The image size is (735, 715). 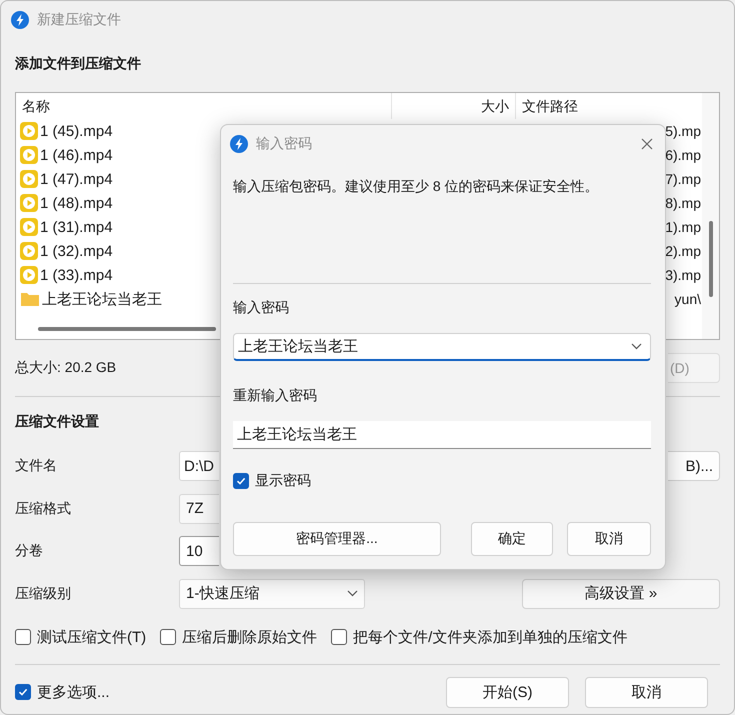 I want to click on file-name: 1 (45).mp4, so click(x=76, y=131).